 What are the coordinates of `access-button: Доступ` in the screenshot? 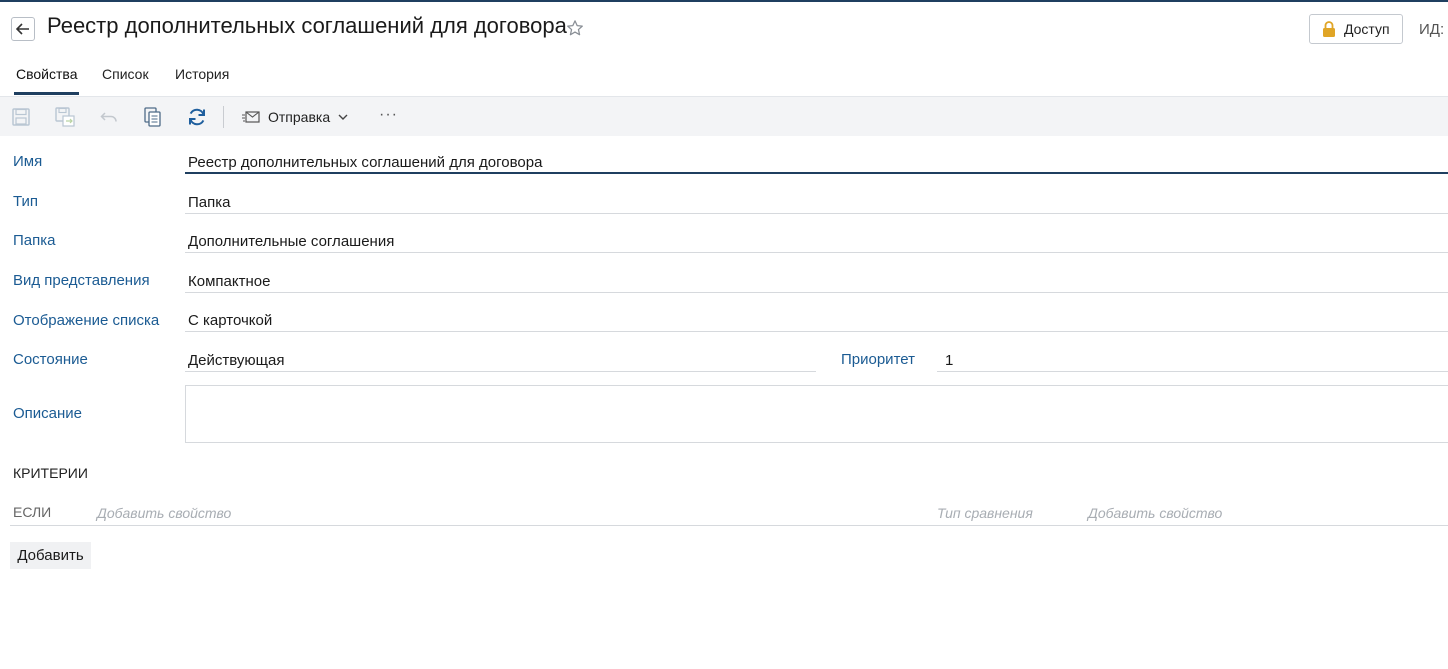 It's located at (1356, 29).